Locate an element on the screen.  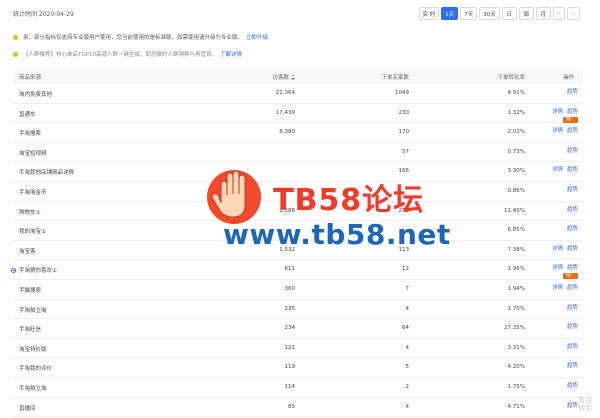
header-rate: 下单转化率 is located at coordinates (511, 77).